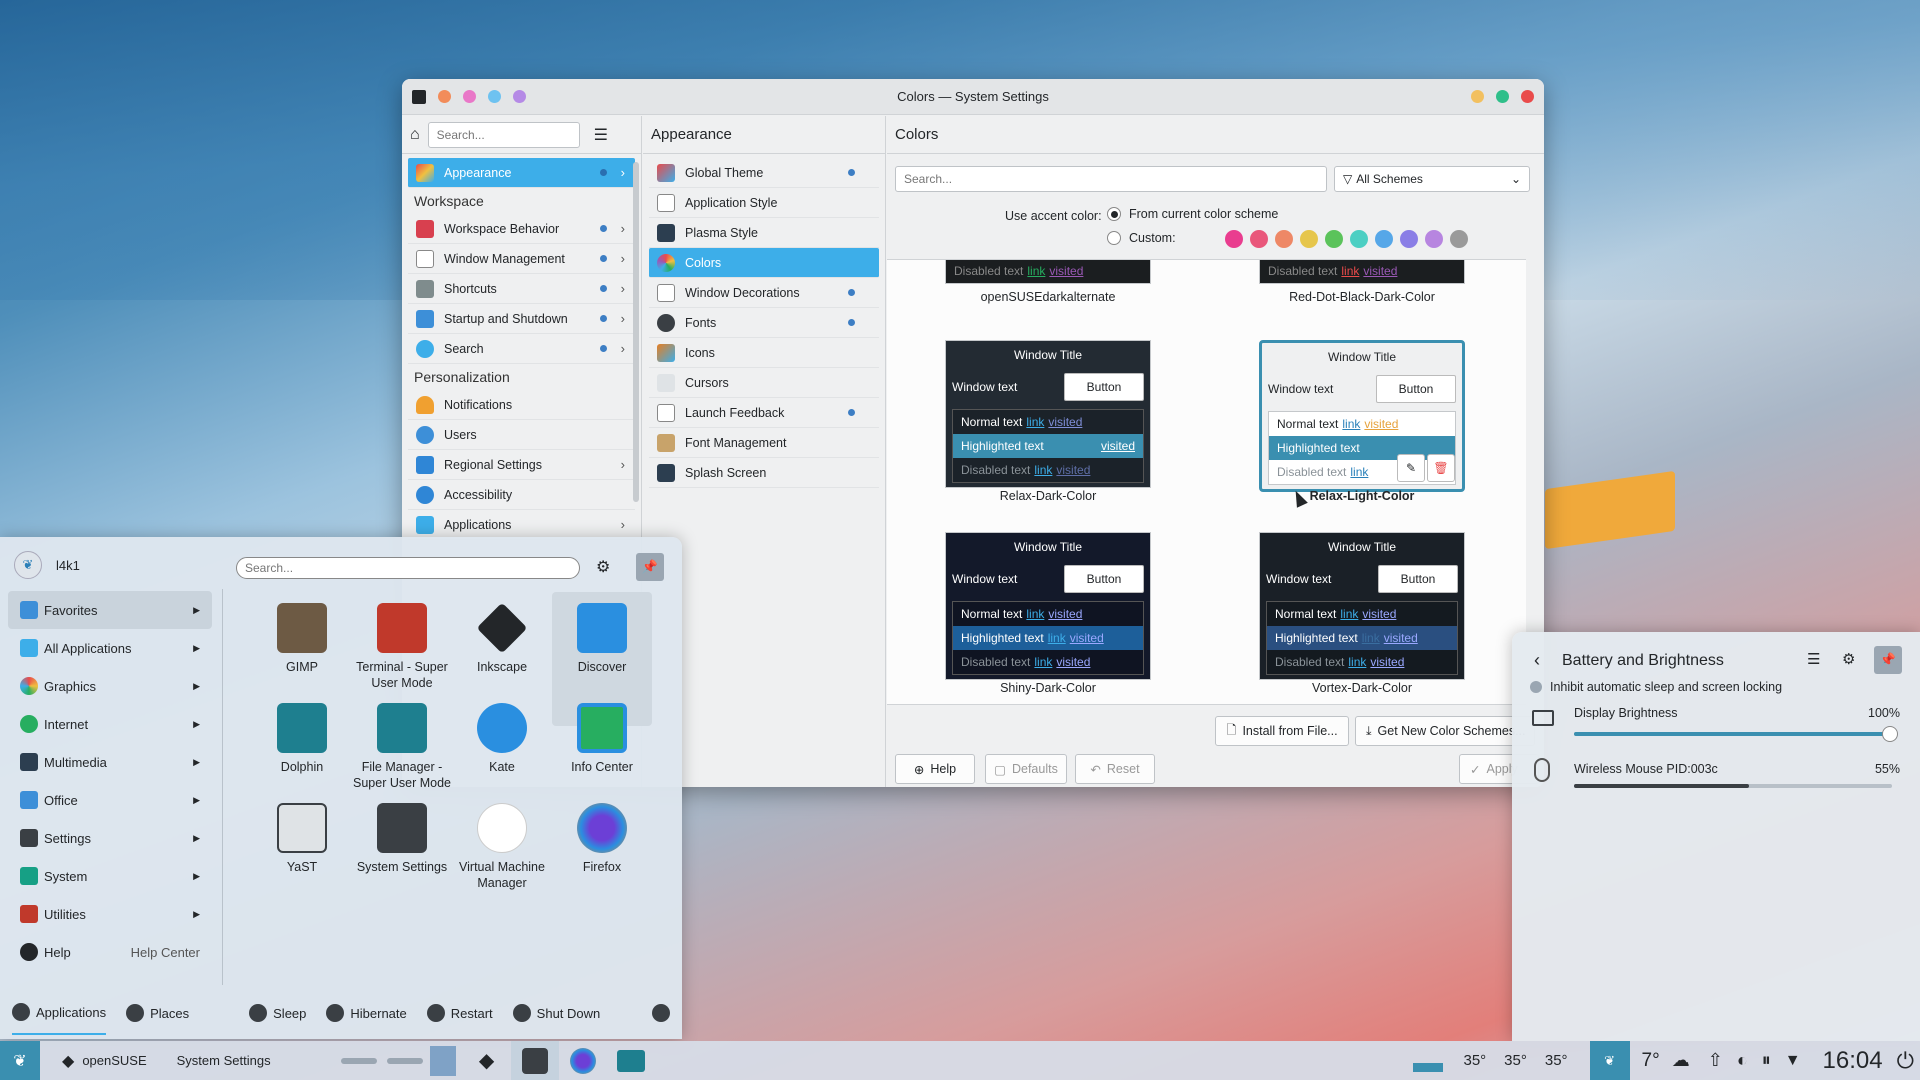  I want to click on subitem-global-theme: Global Theme, so click(764, 173).